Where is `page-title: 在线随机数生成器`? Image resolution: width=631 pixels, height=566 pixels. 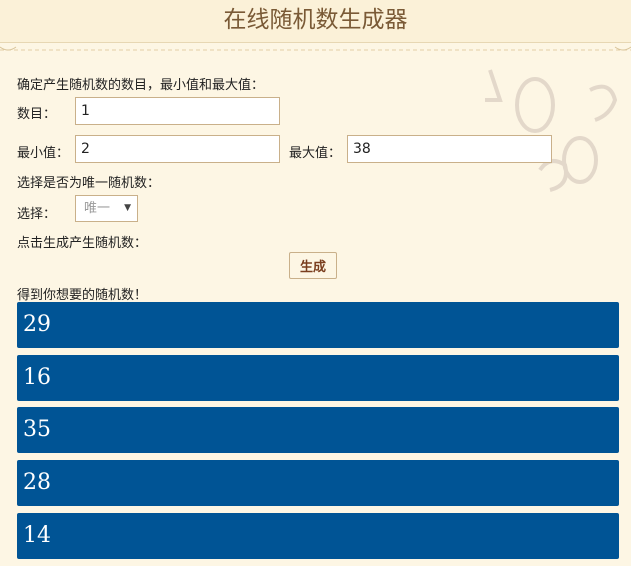 page-title: 在线随机数生成器 is located at coordinates (315, 20).